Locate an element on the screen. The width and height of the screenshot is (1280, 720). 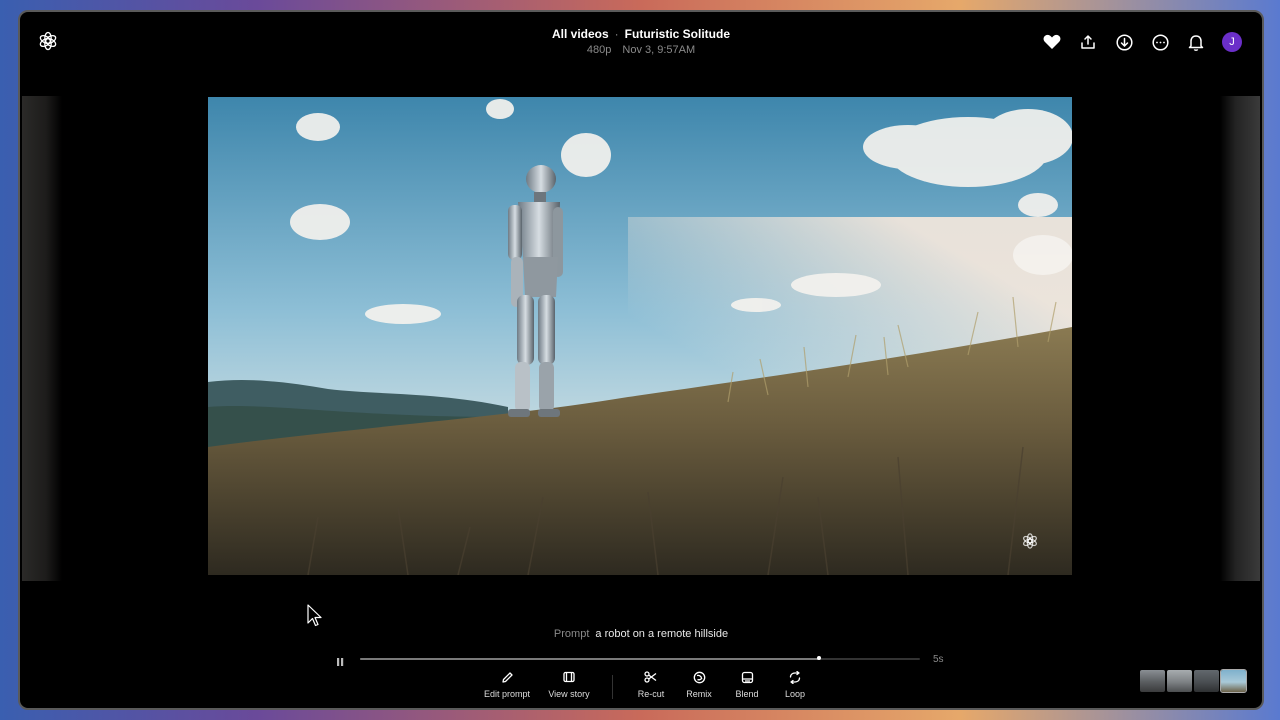
notifications-button is located at coordinates (1196, 42).